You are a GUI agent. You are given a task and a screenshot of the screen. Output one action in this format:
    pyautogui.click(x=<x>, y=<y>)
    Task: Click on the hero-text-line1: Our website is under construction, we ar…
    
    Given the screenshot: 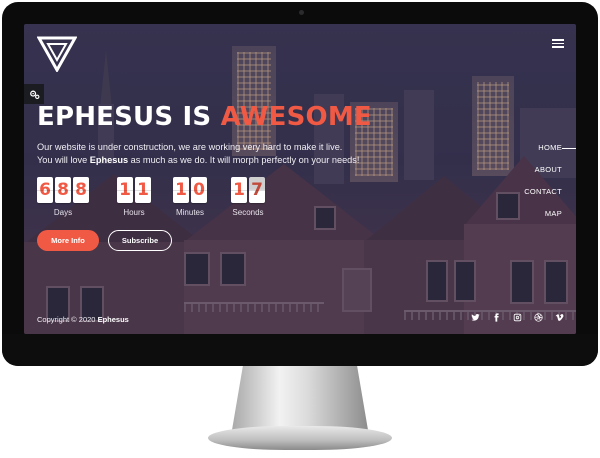 What is the action you would take?
    pyautogui.click(x=190, y=147)
    